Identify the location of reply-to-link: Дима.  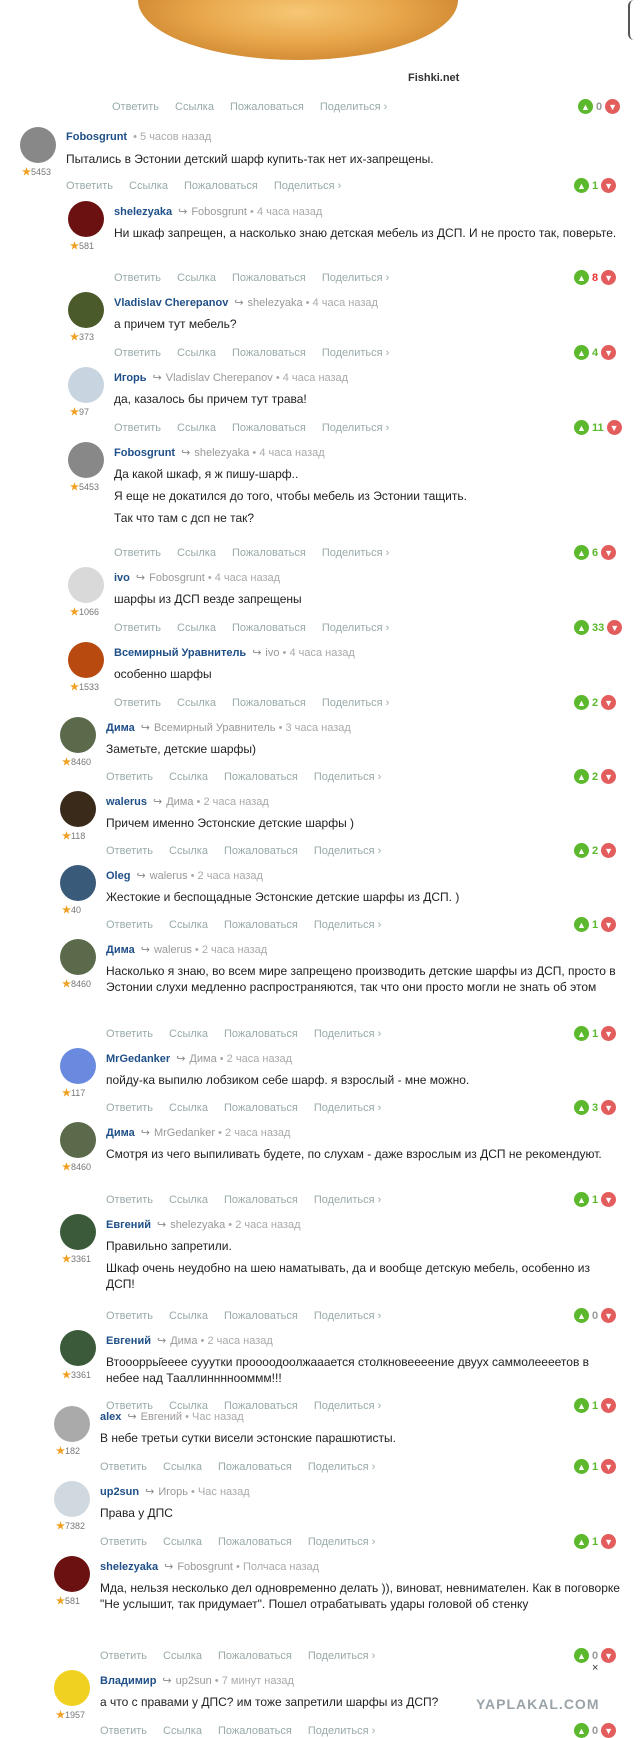
(204, 1059).